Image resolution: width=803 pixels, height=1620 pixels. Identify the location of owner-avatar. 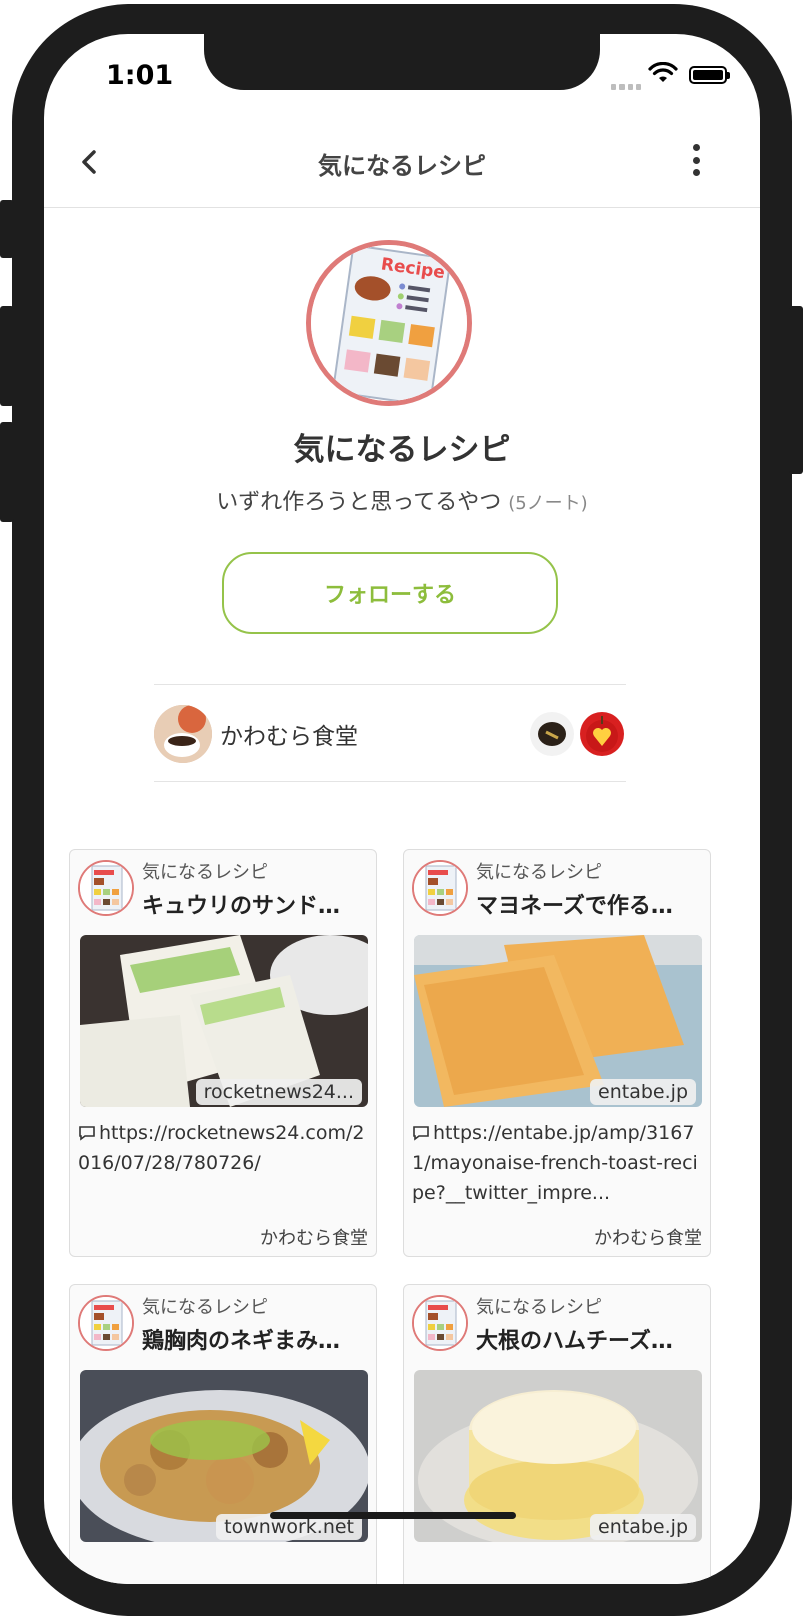
(183, 734).